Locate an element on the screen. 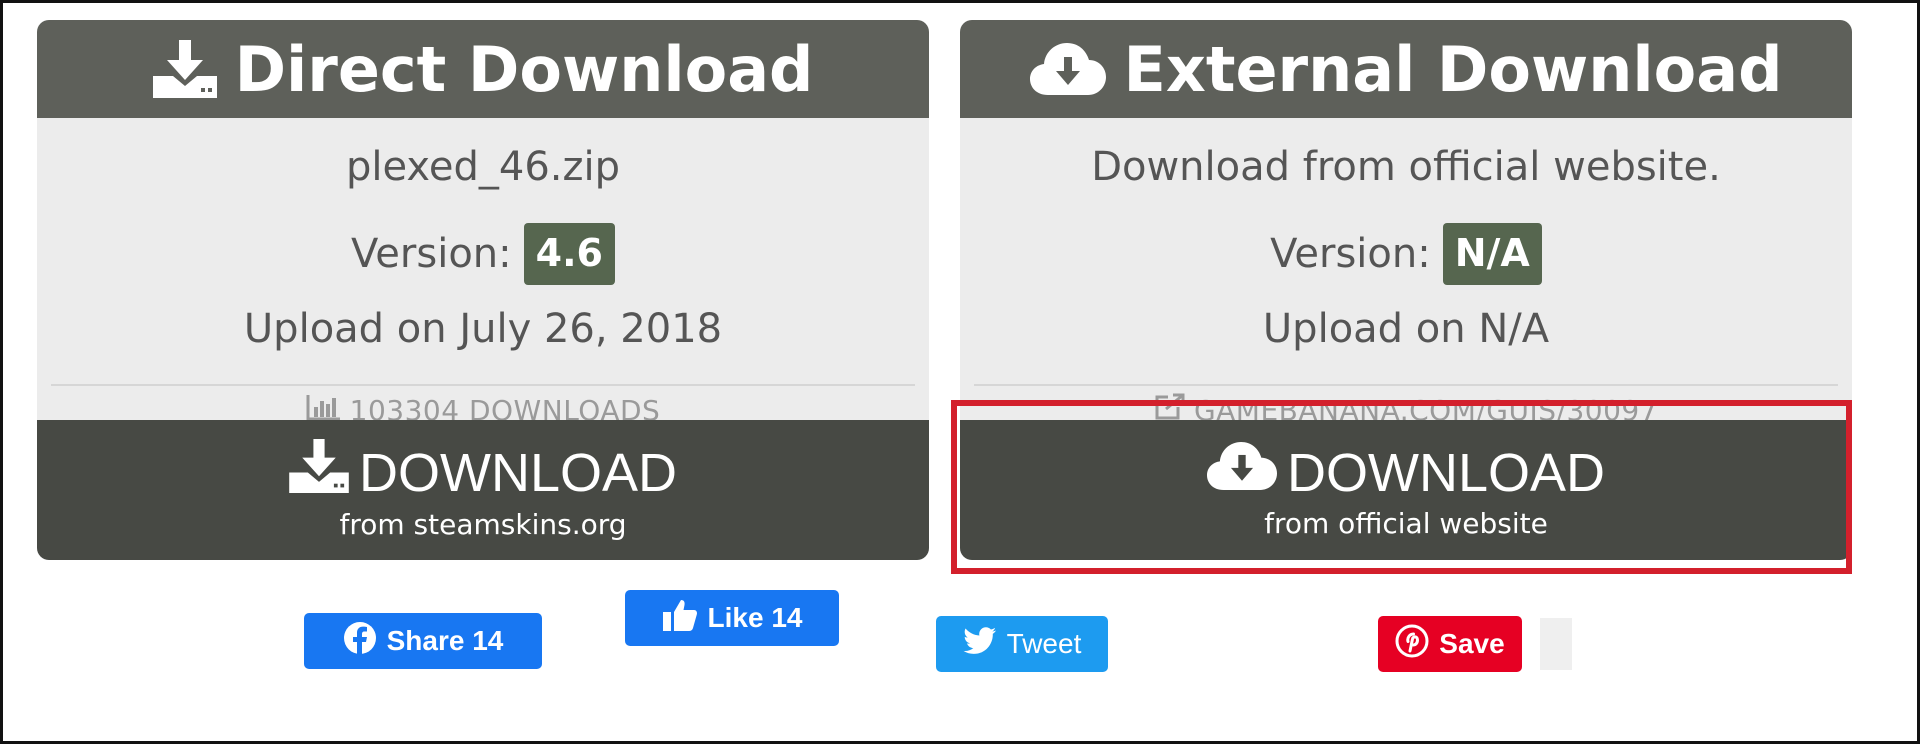 The image size is (1920, 744). pinterest-count-stub is located at coordinates (1556, 644).